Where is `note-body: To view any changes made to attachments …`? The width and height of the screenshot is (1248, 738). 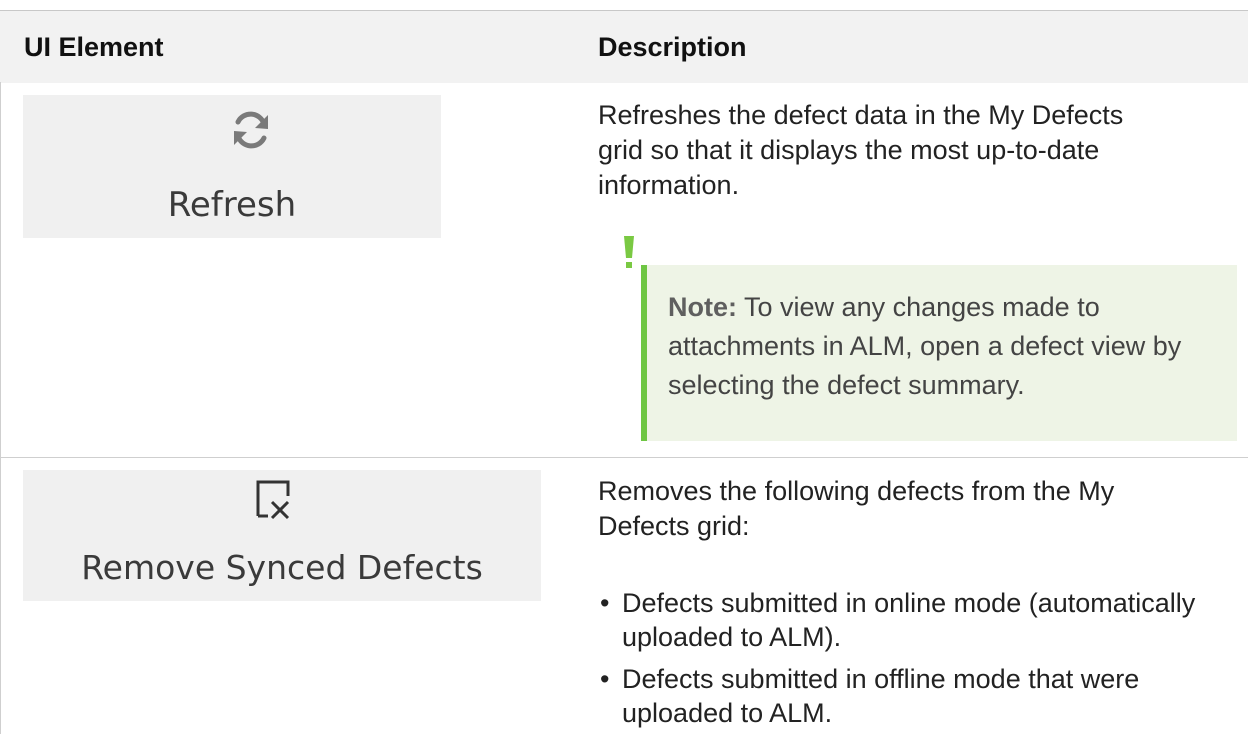 note-body: To view any changes made to attachments … is located at coordinates (925, 346).